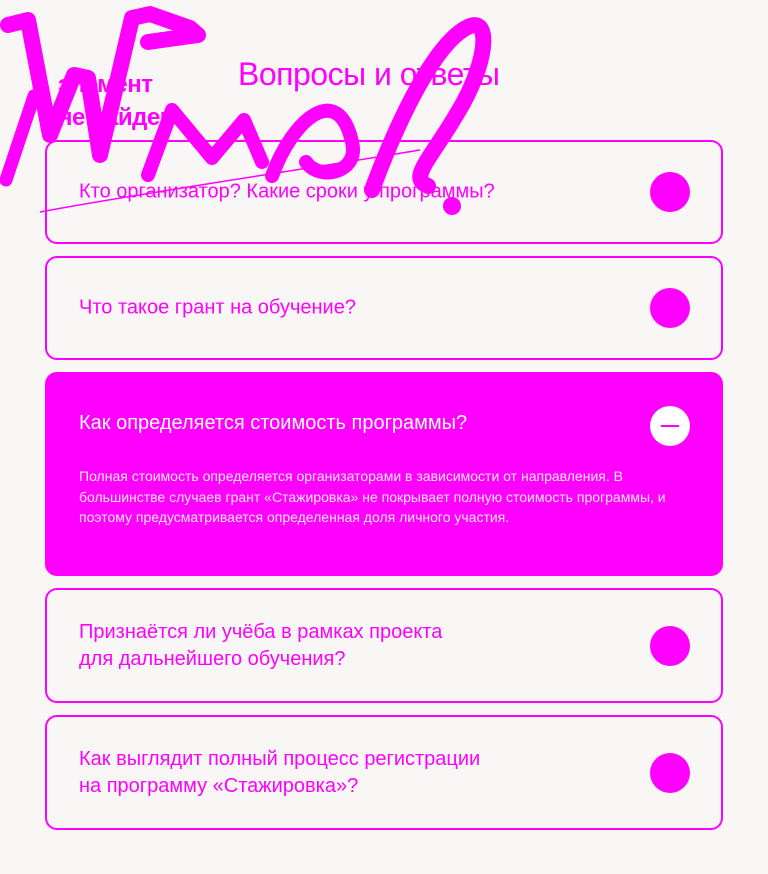 Image resolution: width=768 pixels, height=874 pixels. Describe the element at coordinates (369, 74) in the screenshot. I see `page-title: Вопросы и ответы` at that location.